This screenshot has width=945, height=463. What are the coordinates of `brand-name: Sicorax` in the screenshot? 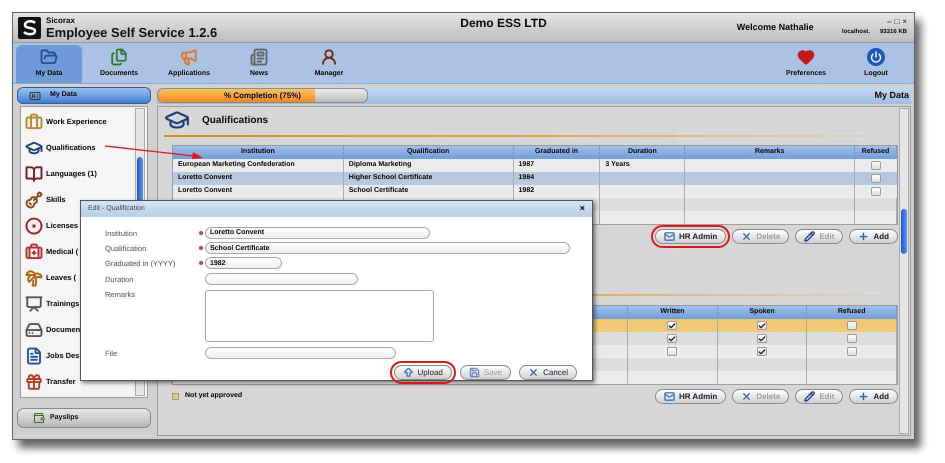 It's located at (61, 20).